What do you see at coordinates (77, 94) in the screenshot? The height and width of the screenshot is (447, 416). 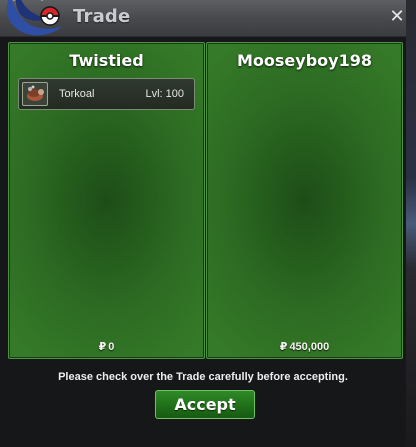 I see `pokemon-name: Torkoal` at bounding box center [77, 94].